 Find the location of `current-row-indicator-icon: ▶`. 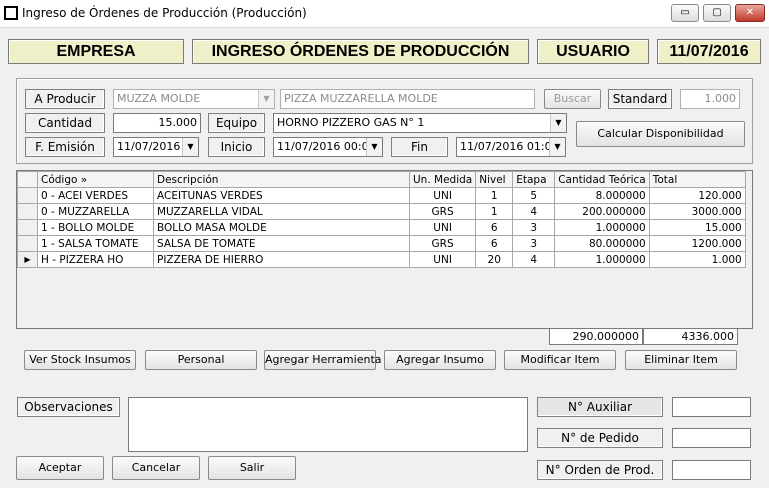

current-row-indicator-icon: ▶ is located at coordinates (27, 259).